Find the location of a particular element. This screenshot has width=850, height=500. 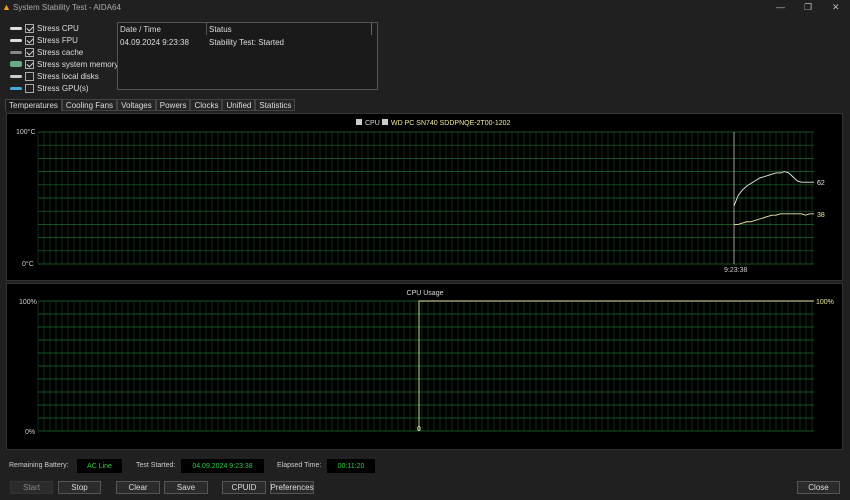

memory-icon is located at coordinates (16, 64).